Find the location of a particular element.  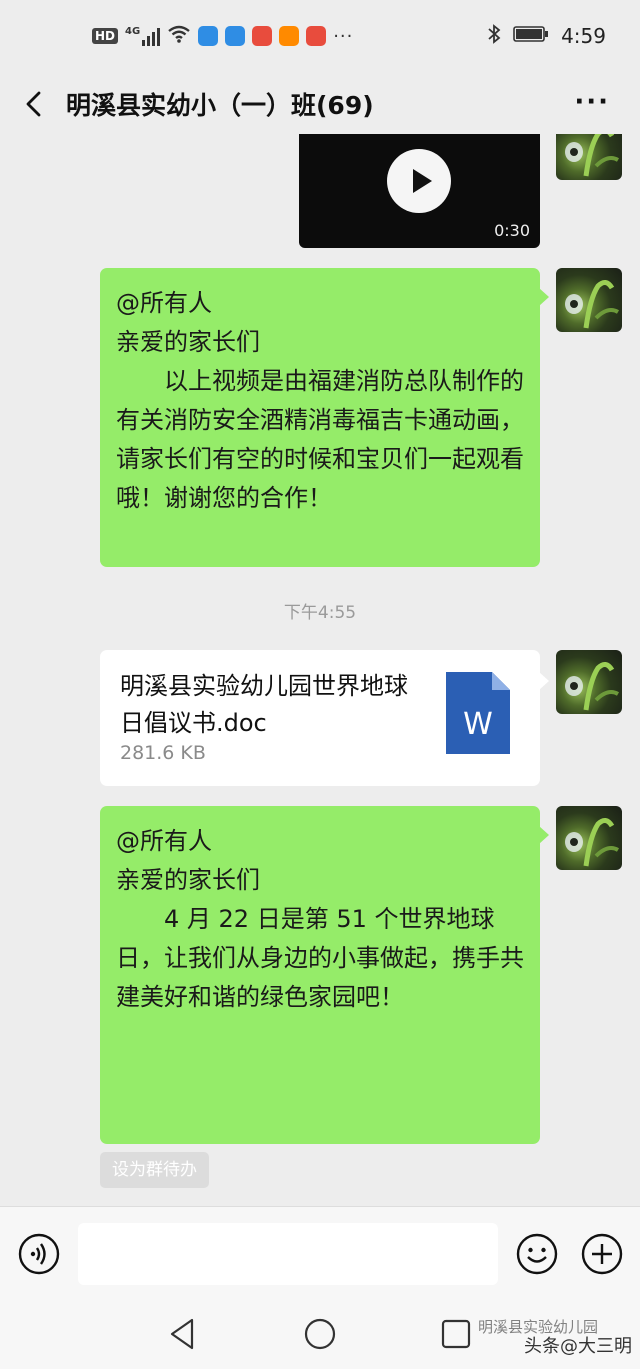

status-icons-right: 4:59 is located at coordinates (546, 36).